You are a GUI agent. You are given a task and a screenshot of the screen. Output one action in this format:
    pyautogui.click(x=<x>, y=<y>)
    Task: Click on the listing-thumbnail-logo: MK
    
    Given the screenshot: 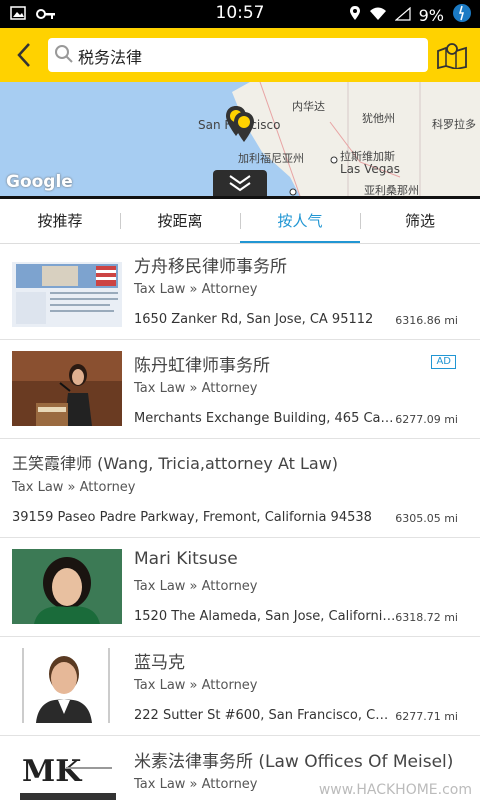 What is the action you would take?
    pyautogui.click(x=67, y=773)
    